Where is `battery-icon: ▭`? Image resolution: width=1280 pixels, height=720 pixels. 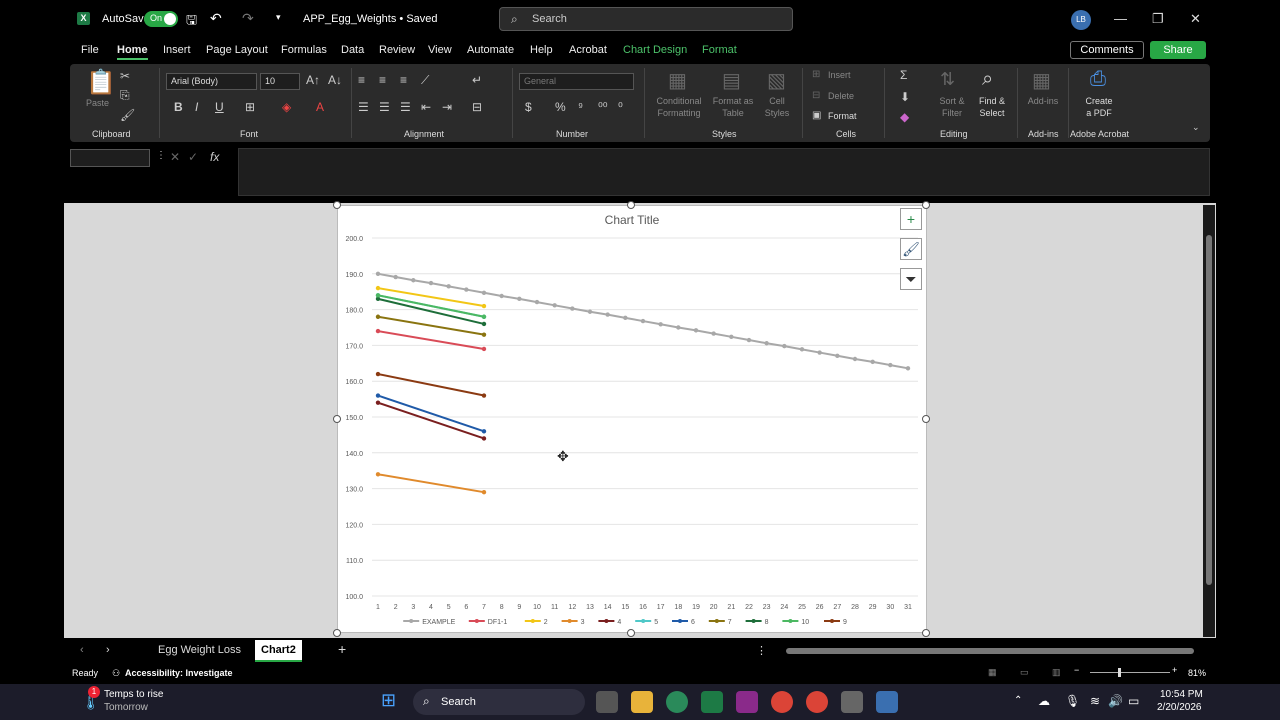 battery-icon: ▭ is located at coordinates (1133, 701).